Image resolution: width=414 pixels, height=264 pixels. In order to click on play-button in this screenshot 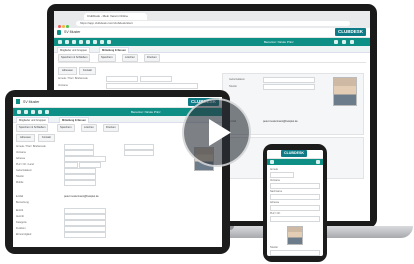, I will do `click(216, 132)`.